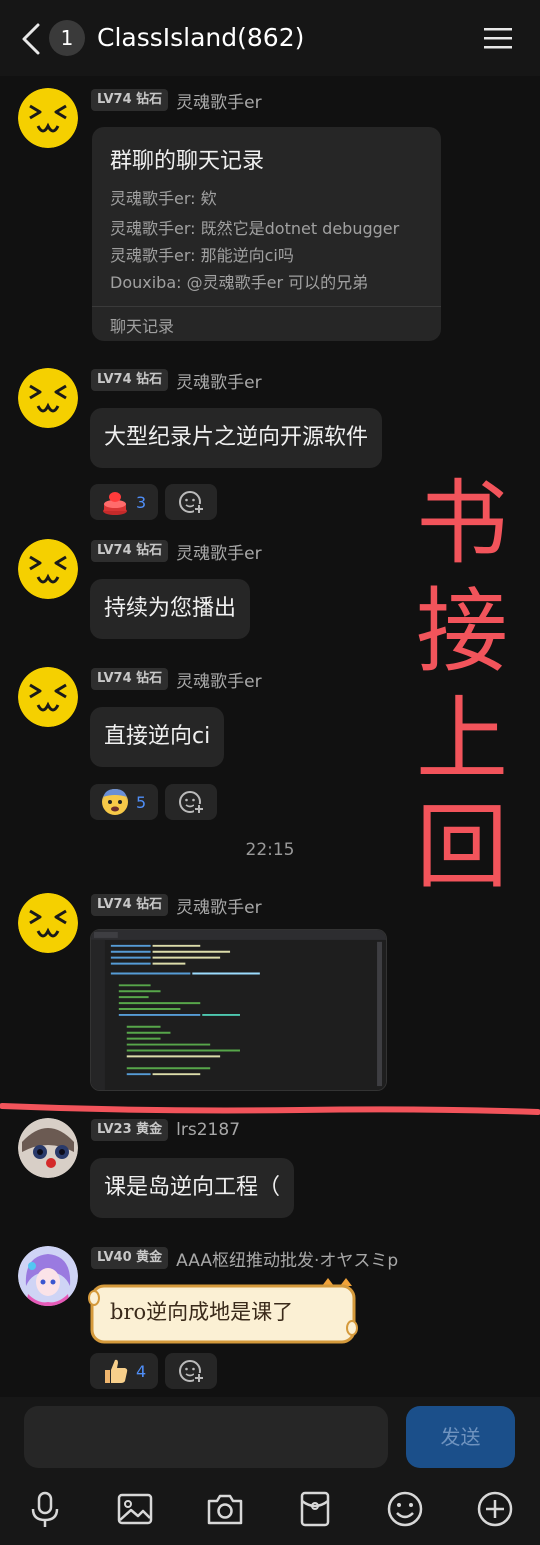  What do you see at coordinates (239, 282) in the screenshot?
I see `forward-line: Douxiba: @灵魂歌手er 可以的兄弟` at bounding box center [239, 282].